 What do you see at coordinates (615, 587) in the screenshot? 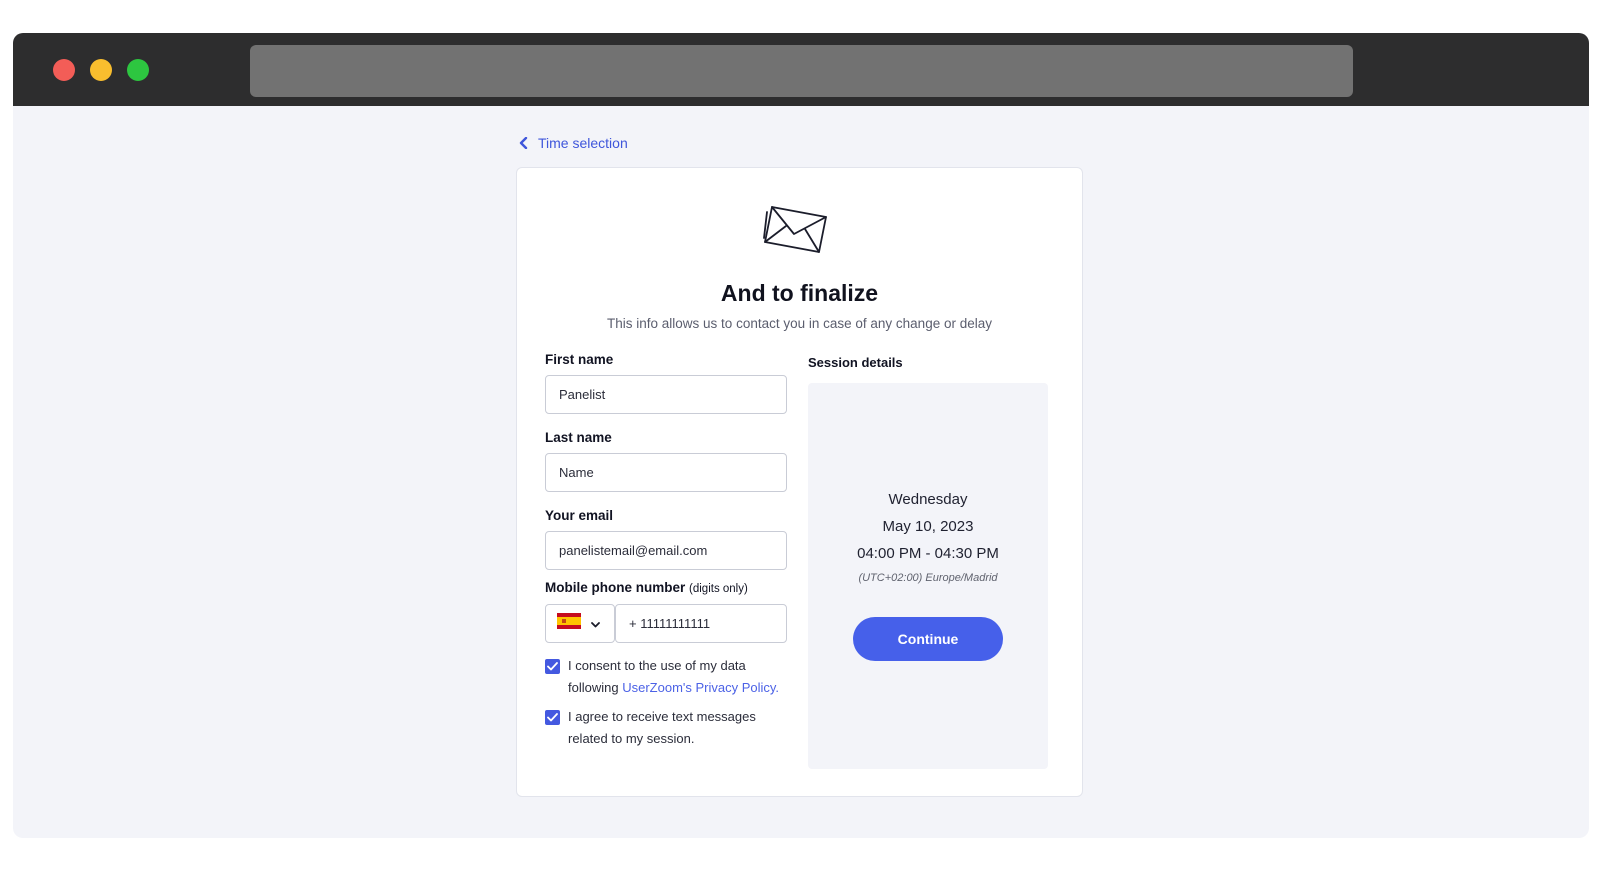
I see `phone-label-text: Mobile phone number` at bounding box center [615, 587].